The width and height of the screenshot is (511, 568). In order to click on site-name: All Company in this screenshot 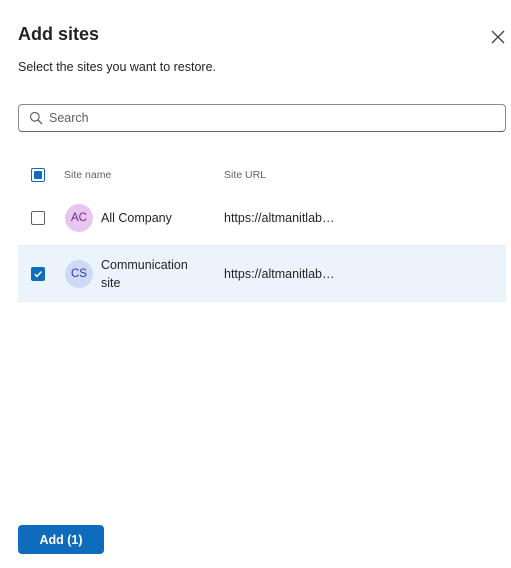, I will do `click(136, 218)`.